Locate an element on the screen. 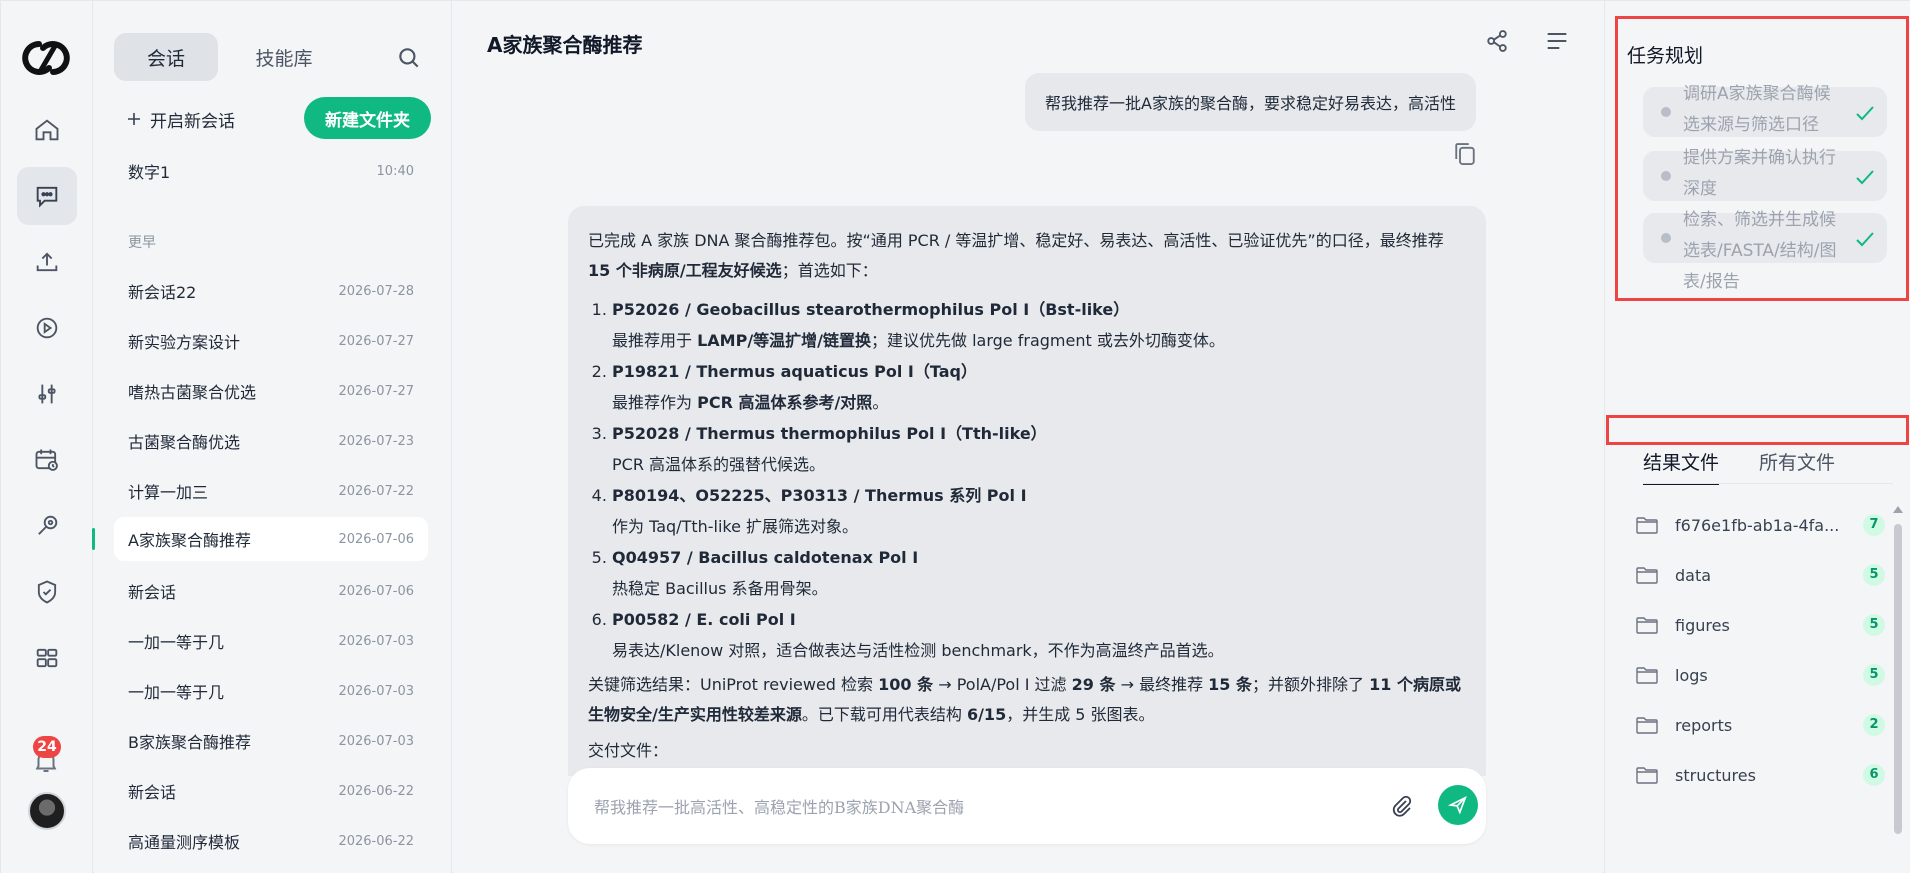 The image size is (1910, 873). copy-icon is located at coordinates (1465, 154).